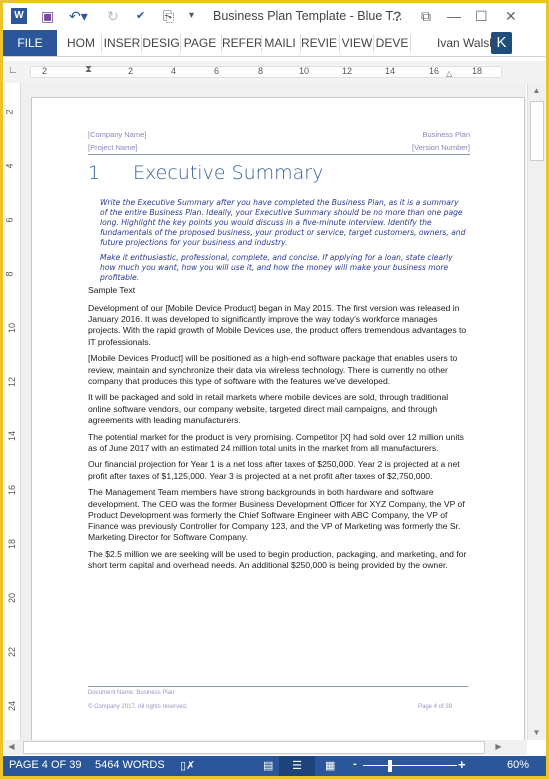  I want to click on read-mode-icon: ▤, so click(268, 765).